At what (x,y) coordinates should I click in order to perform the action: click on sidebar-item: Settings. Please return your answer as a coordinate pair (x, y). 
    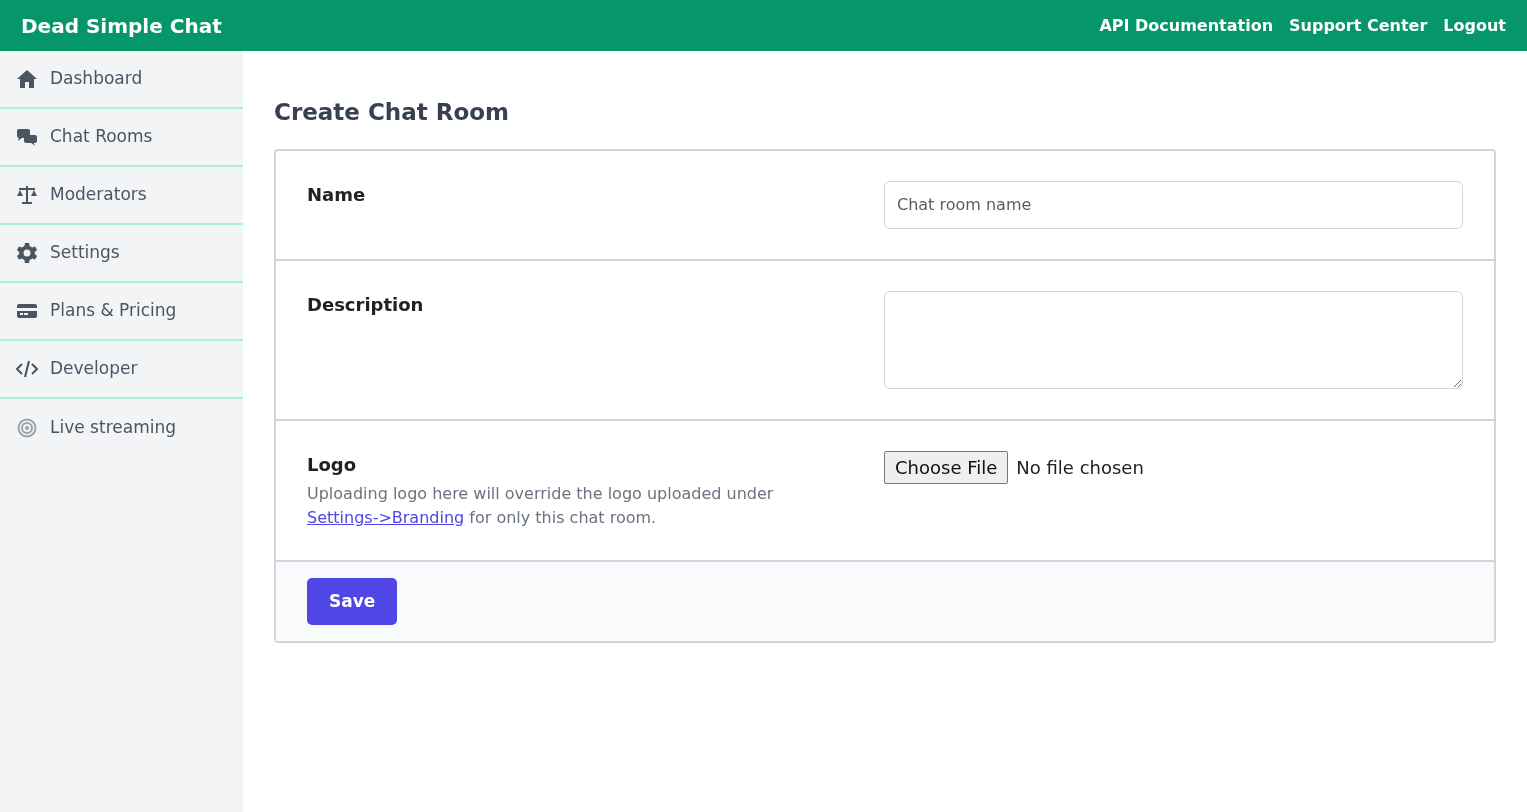
    Looking at the image, I should click on (121, 254).